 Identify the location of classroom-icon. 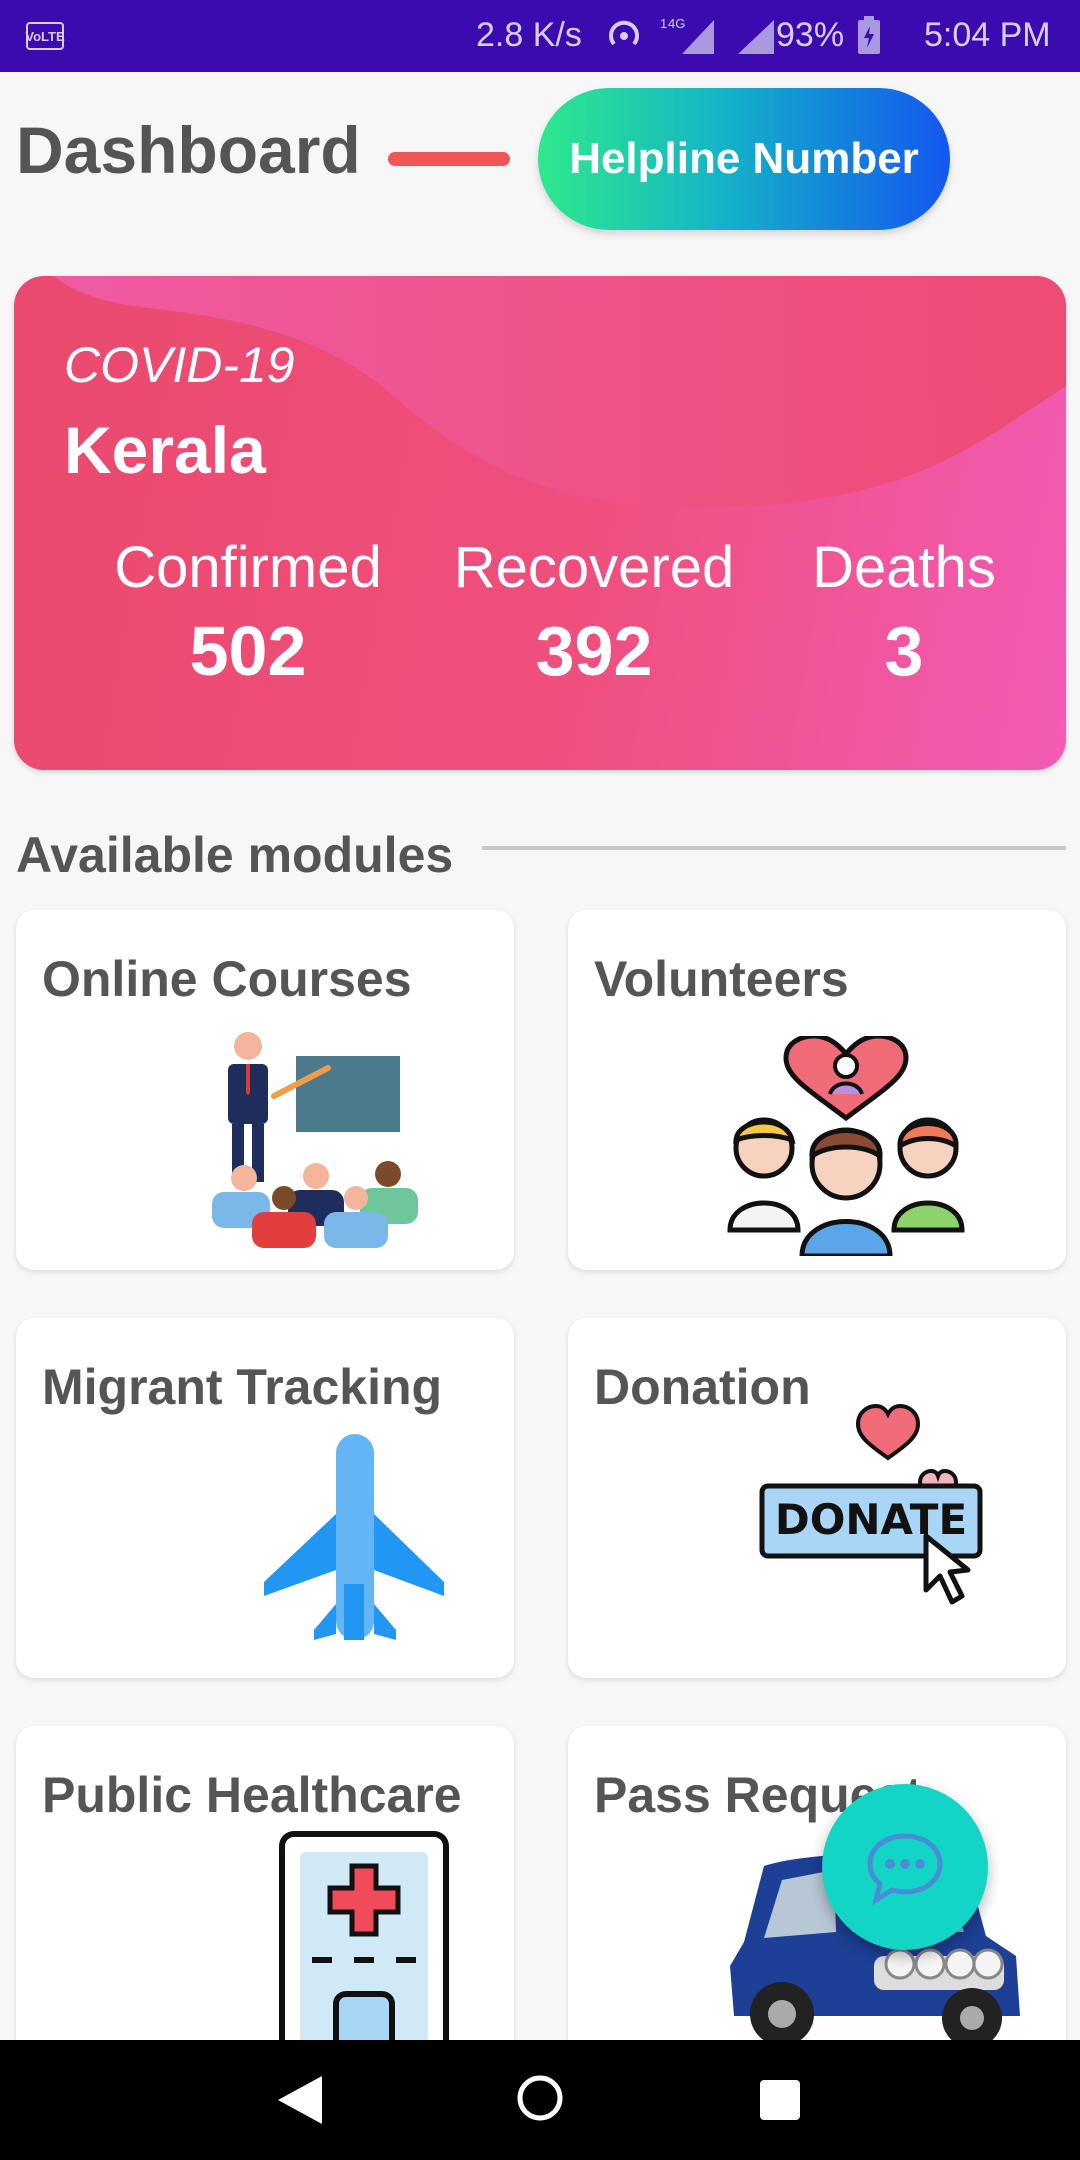
(315, 1140).